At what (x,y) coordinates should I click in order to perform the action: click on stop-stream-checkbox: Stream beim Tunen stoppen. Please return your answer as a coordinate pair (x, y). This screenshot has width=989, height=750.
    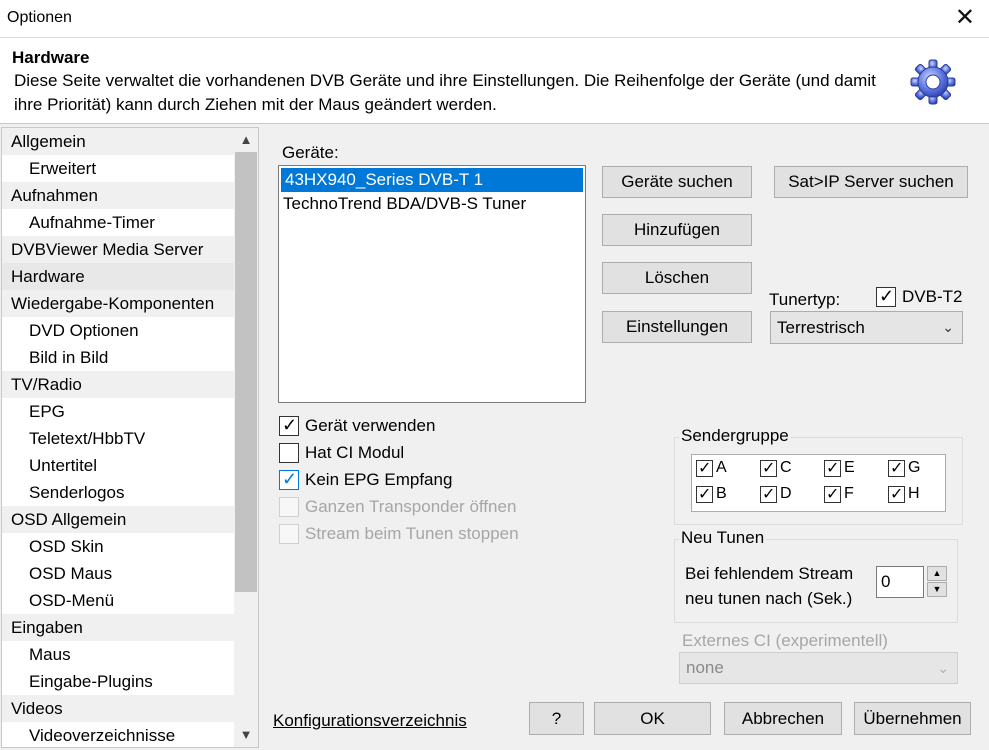
    Looking at the image, I should click on (399, 534).